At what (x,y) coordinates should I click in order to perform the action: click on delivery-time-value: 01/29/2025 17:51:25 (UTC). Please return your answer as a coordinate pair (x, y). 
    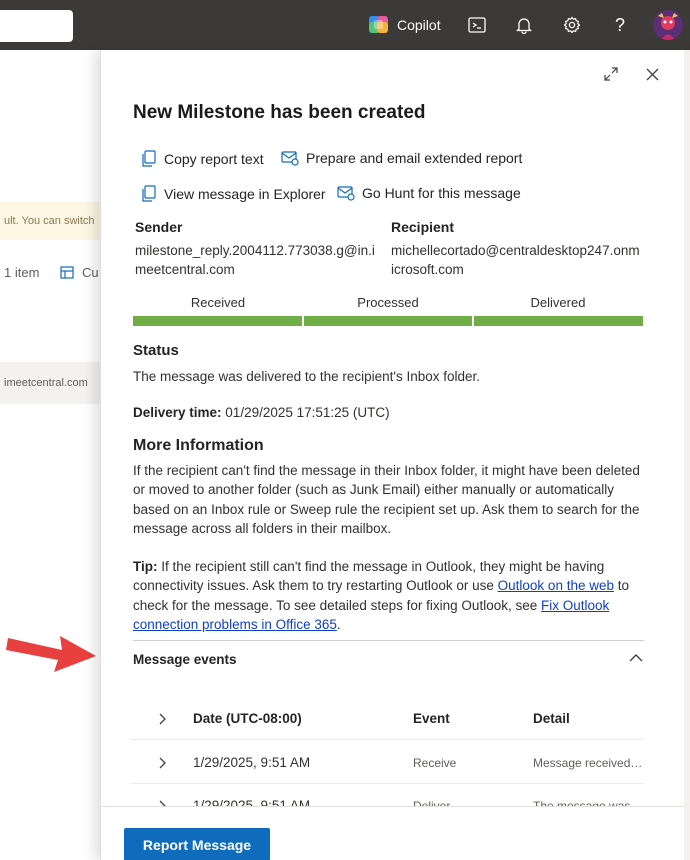
    Looking at the image, I should click on (305, 412).